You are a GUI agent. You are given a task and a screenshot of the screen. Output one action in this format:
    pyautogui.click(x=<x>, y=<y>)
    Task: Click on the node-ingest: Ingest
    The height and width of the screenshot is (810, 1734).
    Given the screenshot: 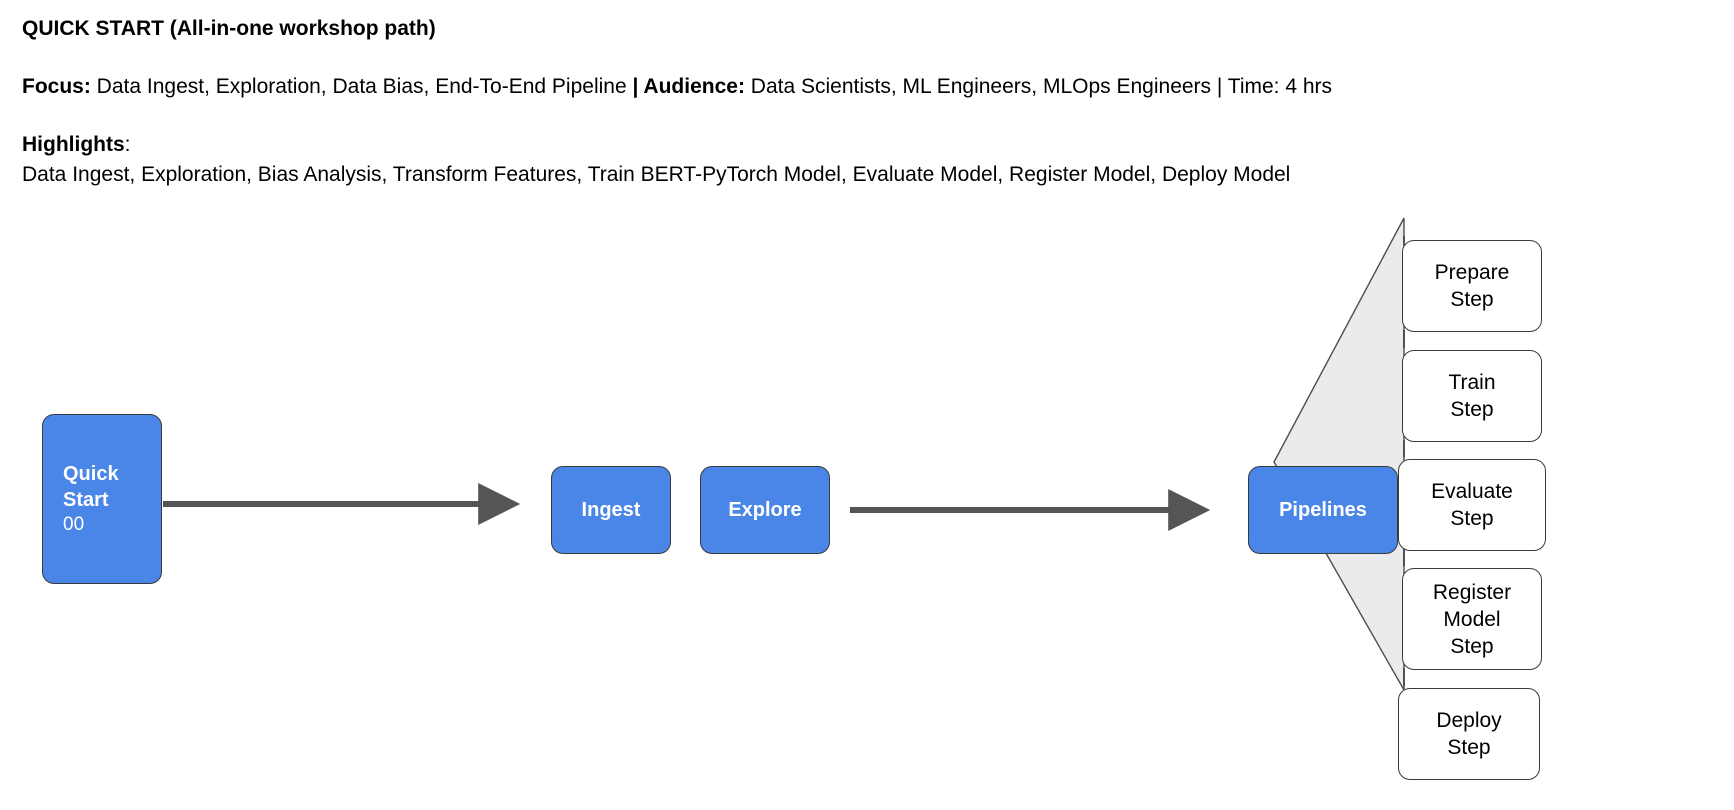 What is the action you would take?
    pyautogui.click(x=611, y=510)
    